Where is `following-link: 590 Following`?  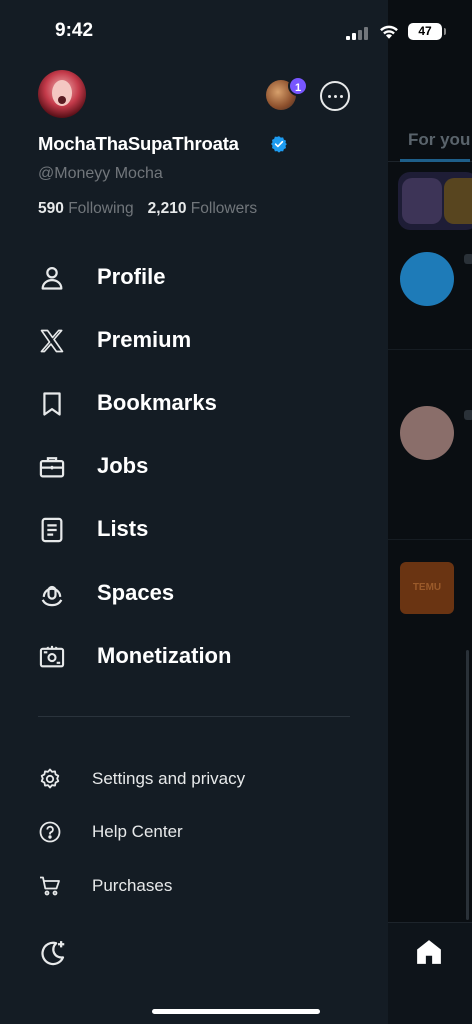
following-link: 590 Following is located at coordinates (86, 208).